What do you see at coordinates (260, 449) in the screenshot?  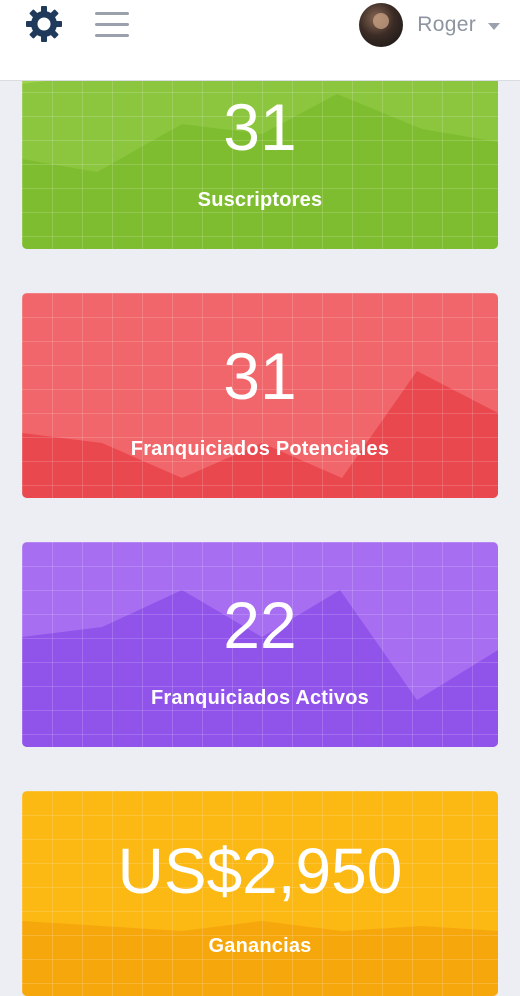 I see `stat-label: Franquiciados Potenciales` at bounding box center [260, 449].